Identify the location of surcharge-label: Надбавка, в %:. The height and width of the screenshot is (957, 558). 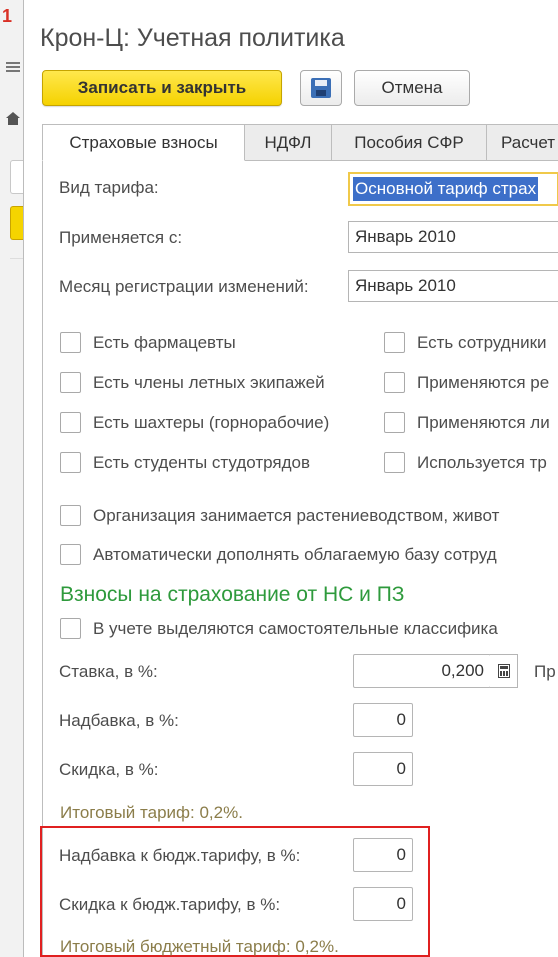
(119, 720).